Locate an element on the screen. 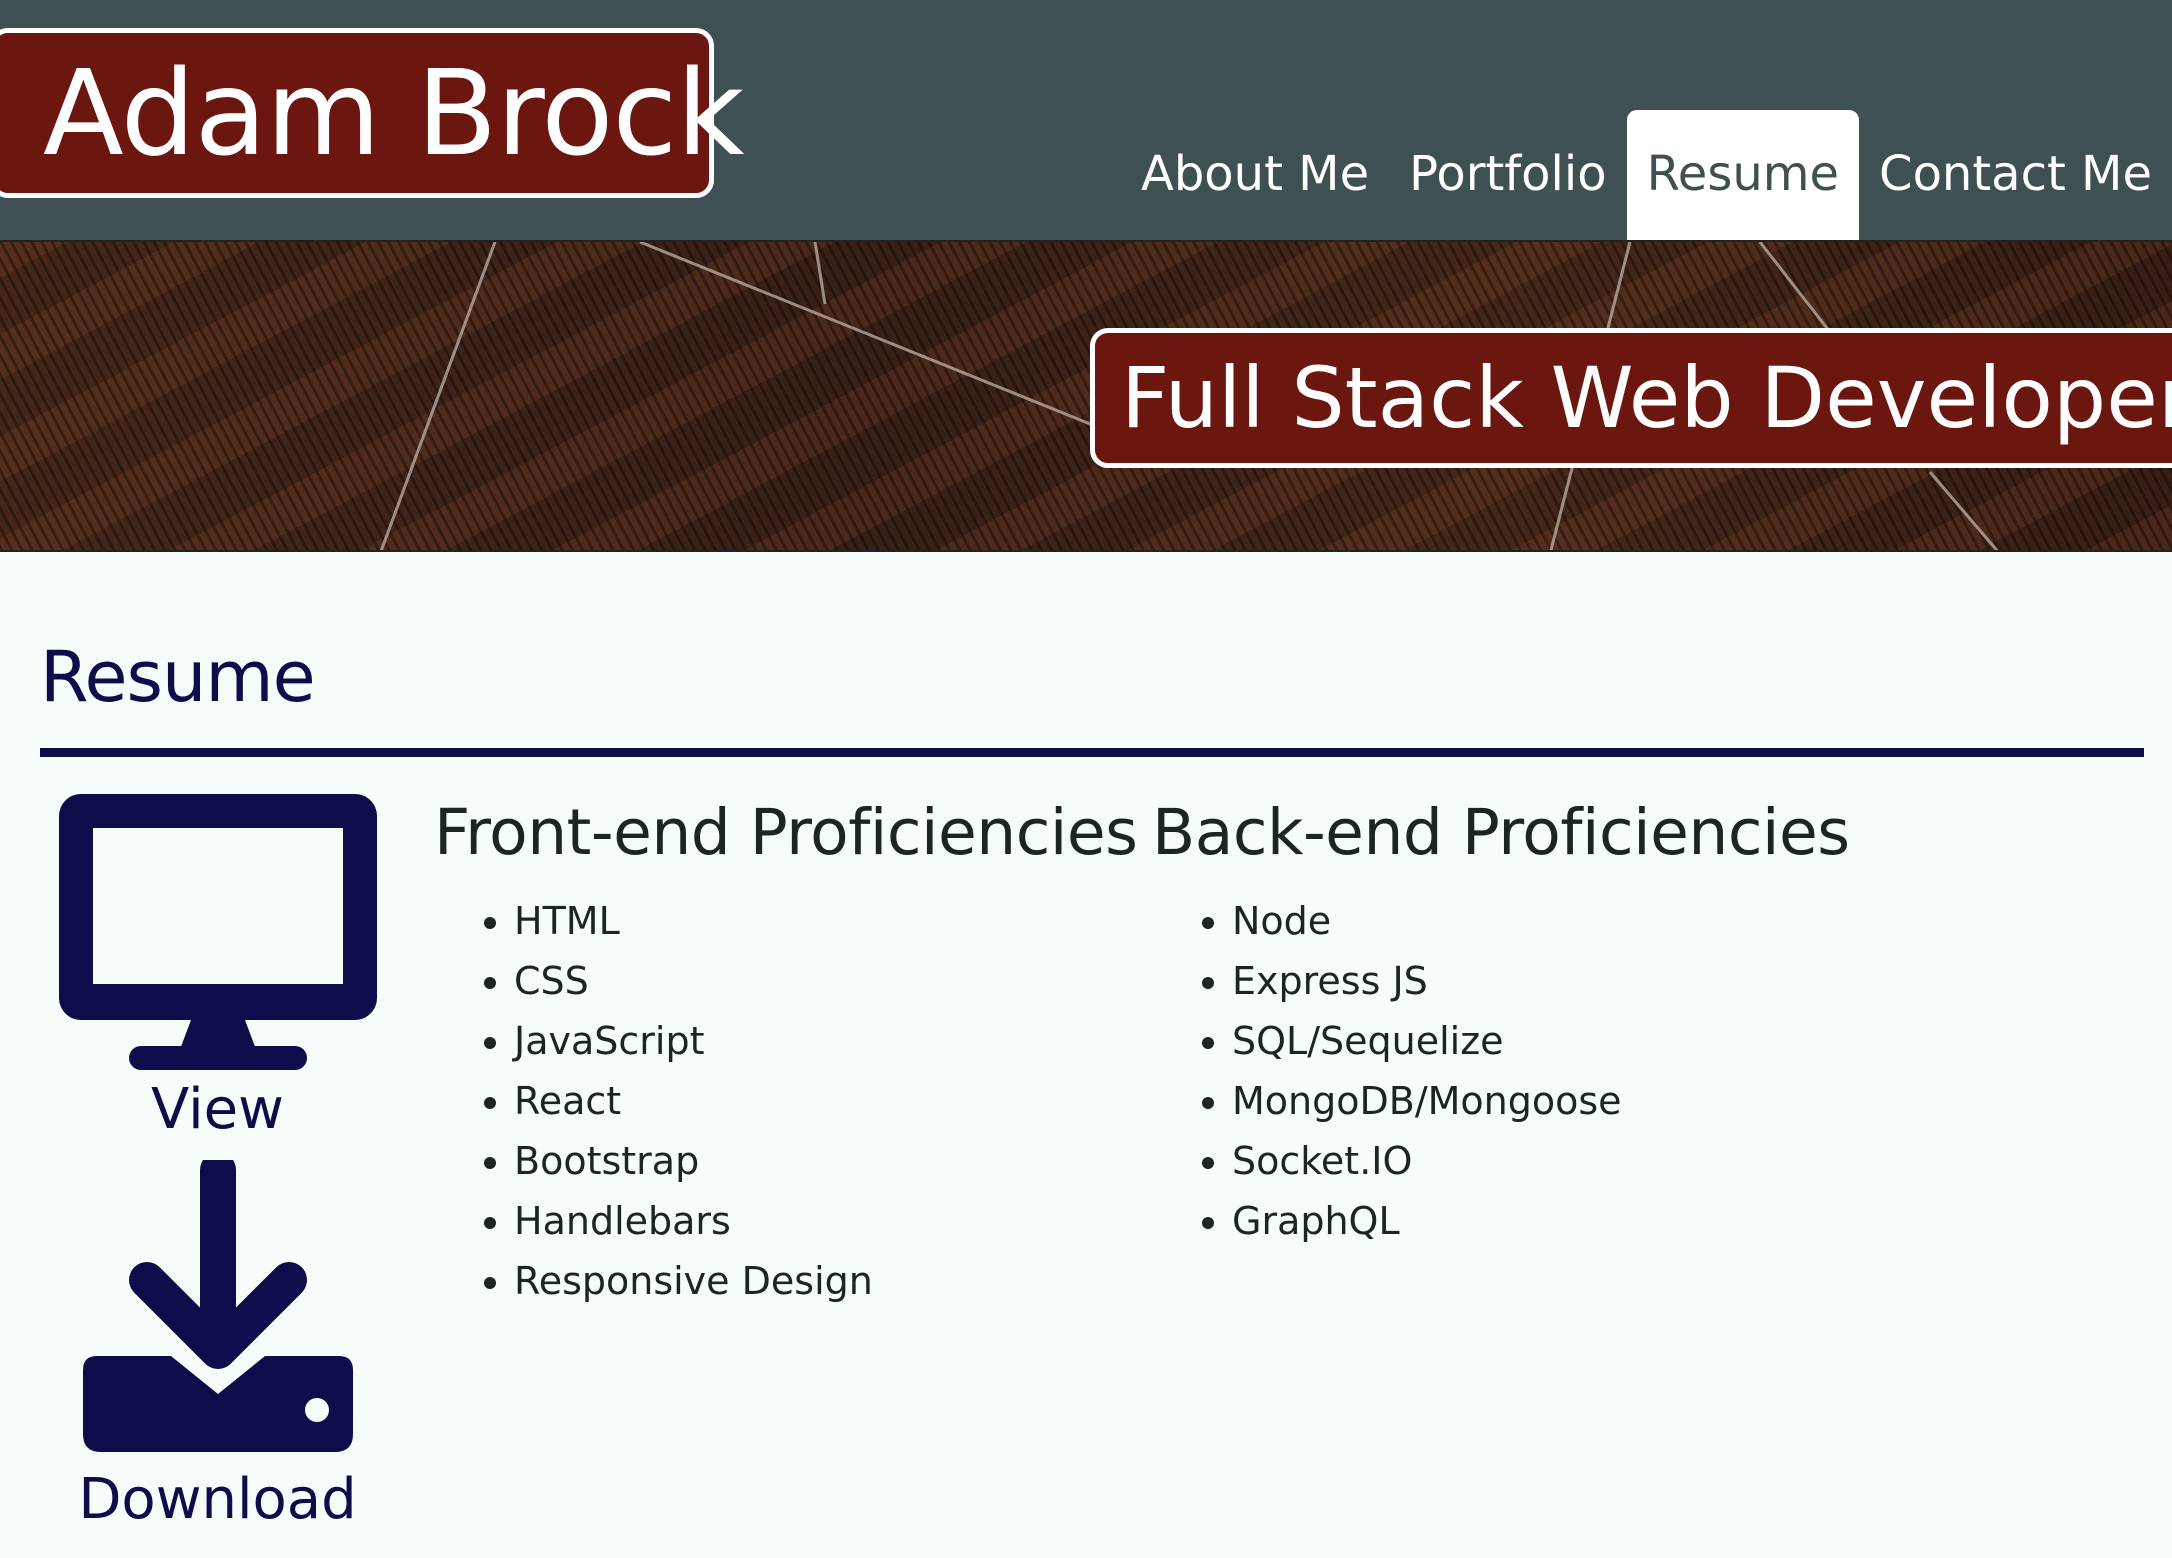 The width and height of the screenshot is (2172, 1558). view-label: View is located at coordinates (217, 1109).